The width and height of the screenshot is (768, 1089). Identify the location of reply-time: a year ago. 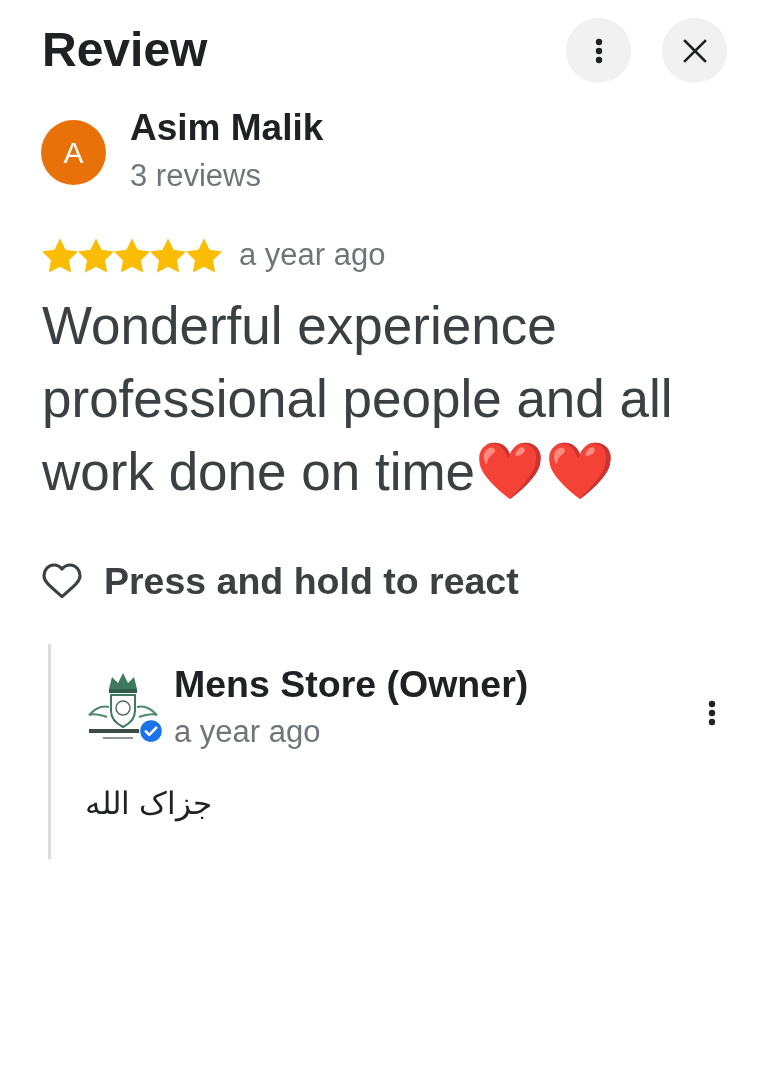
(248, 732).